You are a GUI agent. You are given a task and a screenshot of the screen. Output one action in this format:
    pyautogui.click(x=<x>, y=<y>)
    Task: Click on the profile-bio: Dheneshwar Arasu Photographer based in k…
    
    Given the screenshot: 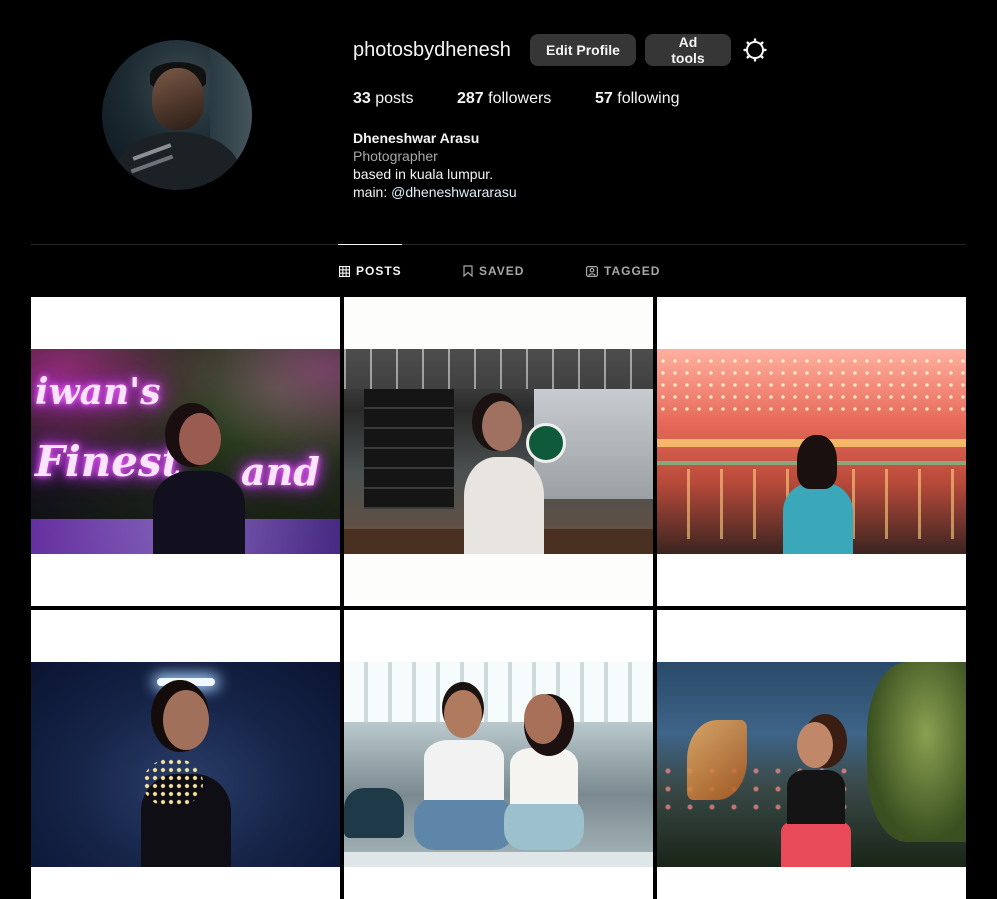 What is the action you would take?
    pyautogui.click(x=435, y=165)
    